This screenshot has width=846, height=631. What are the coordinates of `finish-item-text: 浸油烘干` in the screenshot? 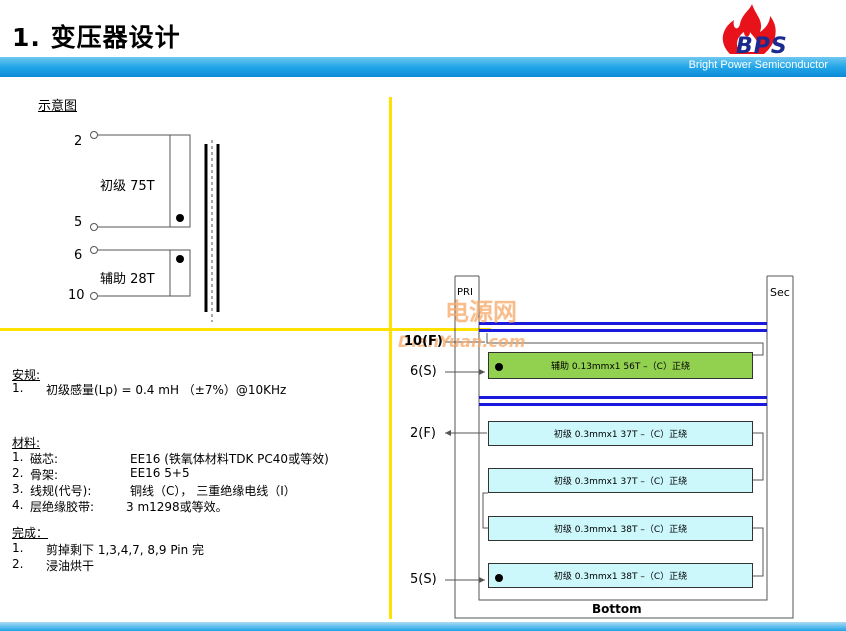 It's located at (70, 566).